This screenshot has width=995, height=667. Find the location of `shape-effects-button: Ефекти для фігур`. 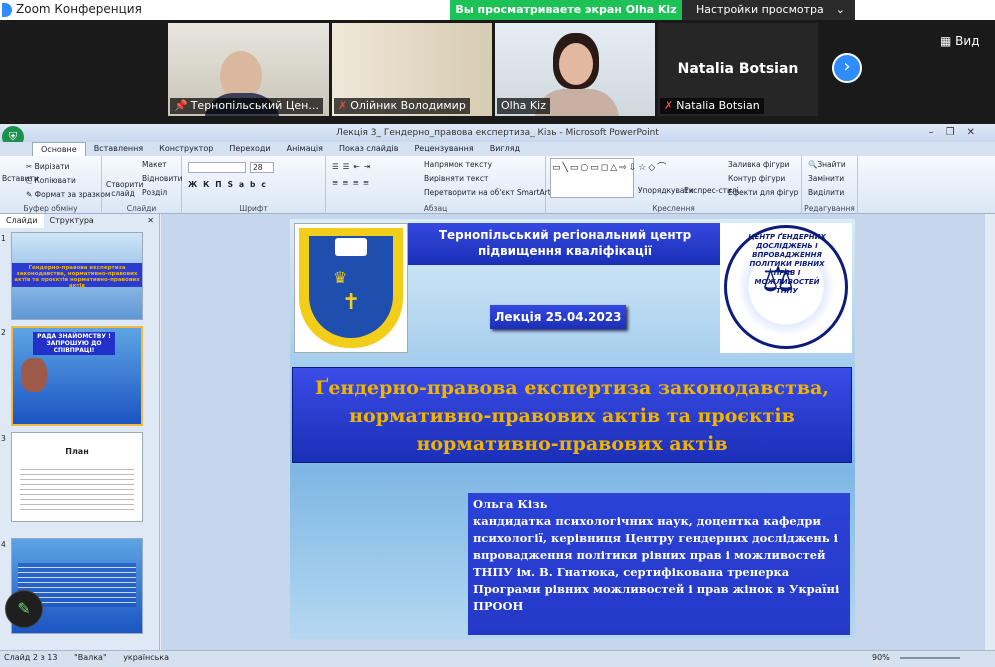

shape-effects-button: Ефекти для фігур is located at coordinates (763, 192).